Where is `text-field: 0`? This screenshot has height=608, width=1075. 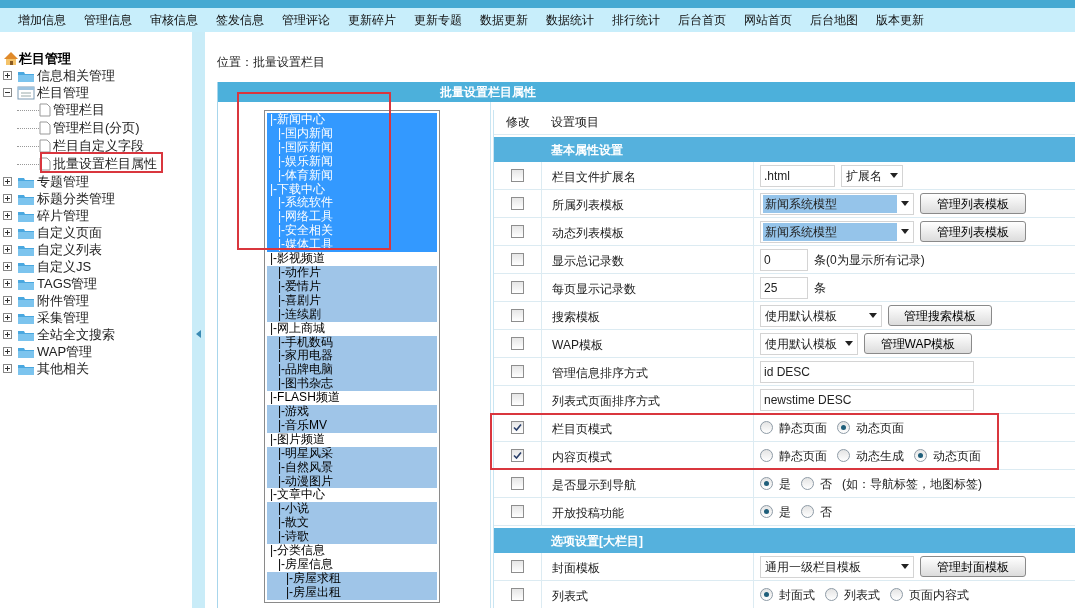 text-field: 0 is located at coordinates (784, 259).